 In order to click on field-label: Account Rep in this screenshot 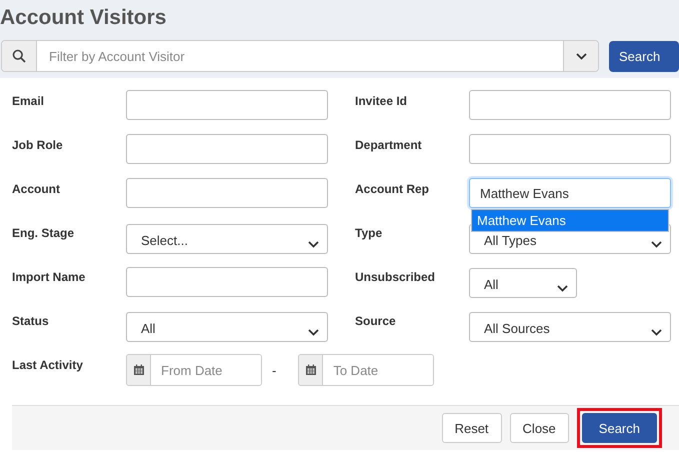, I will do `click(392, 188)`.